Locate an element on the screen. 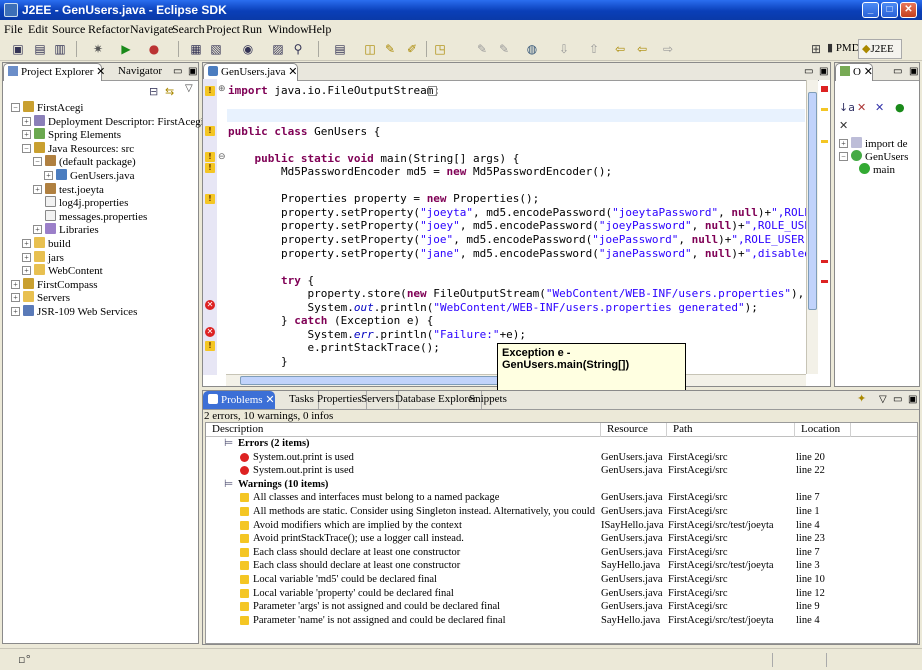 The width and height of the screenshot is (922, 670). tree-node: − Java Resources: src is located at coordinates (78, 148).